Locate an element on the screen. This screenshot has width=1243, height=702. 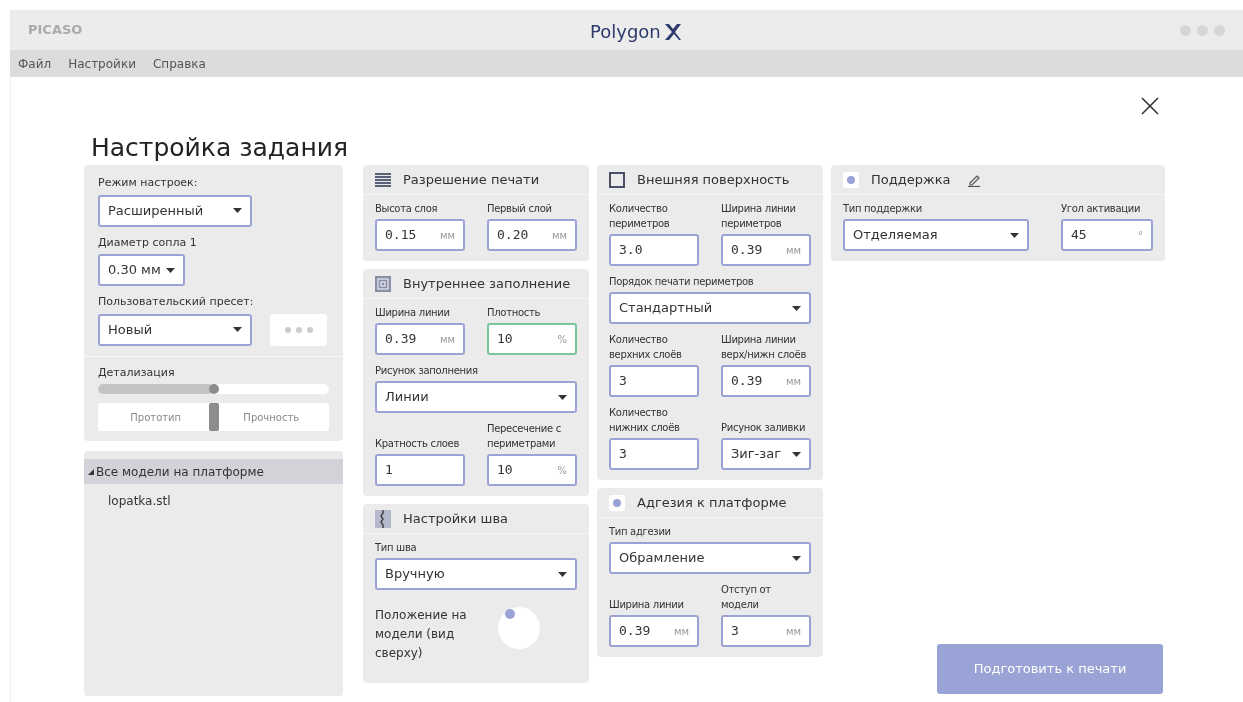
section-title: Внутреннее заполнение is located at coordinates (487, 283).